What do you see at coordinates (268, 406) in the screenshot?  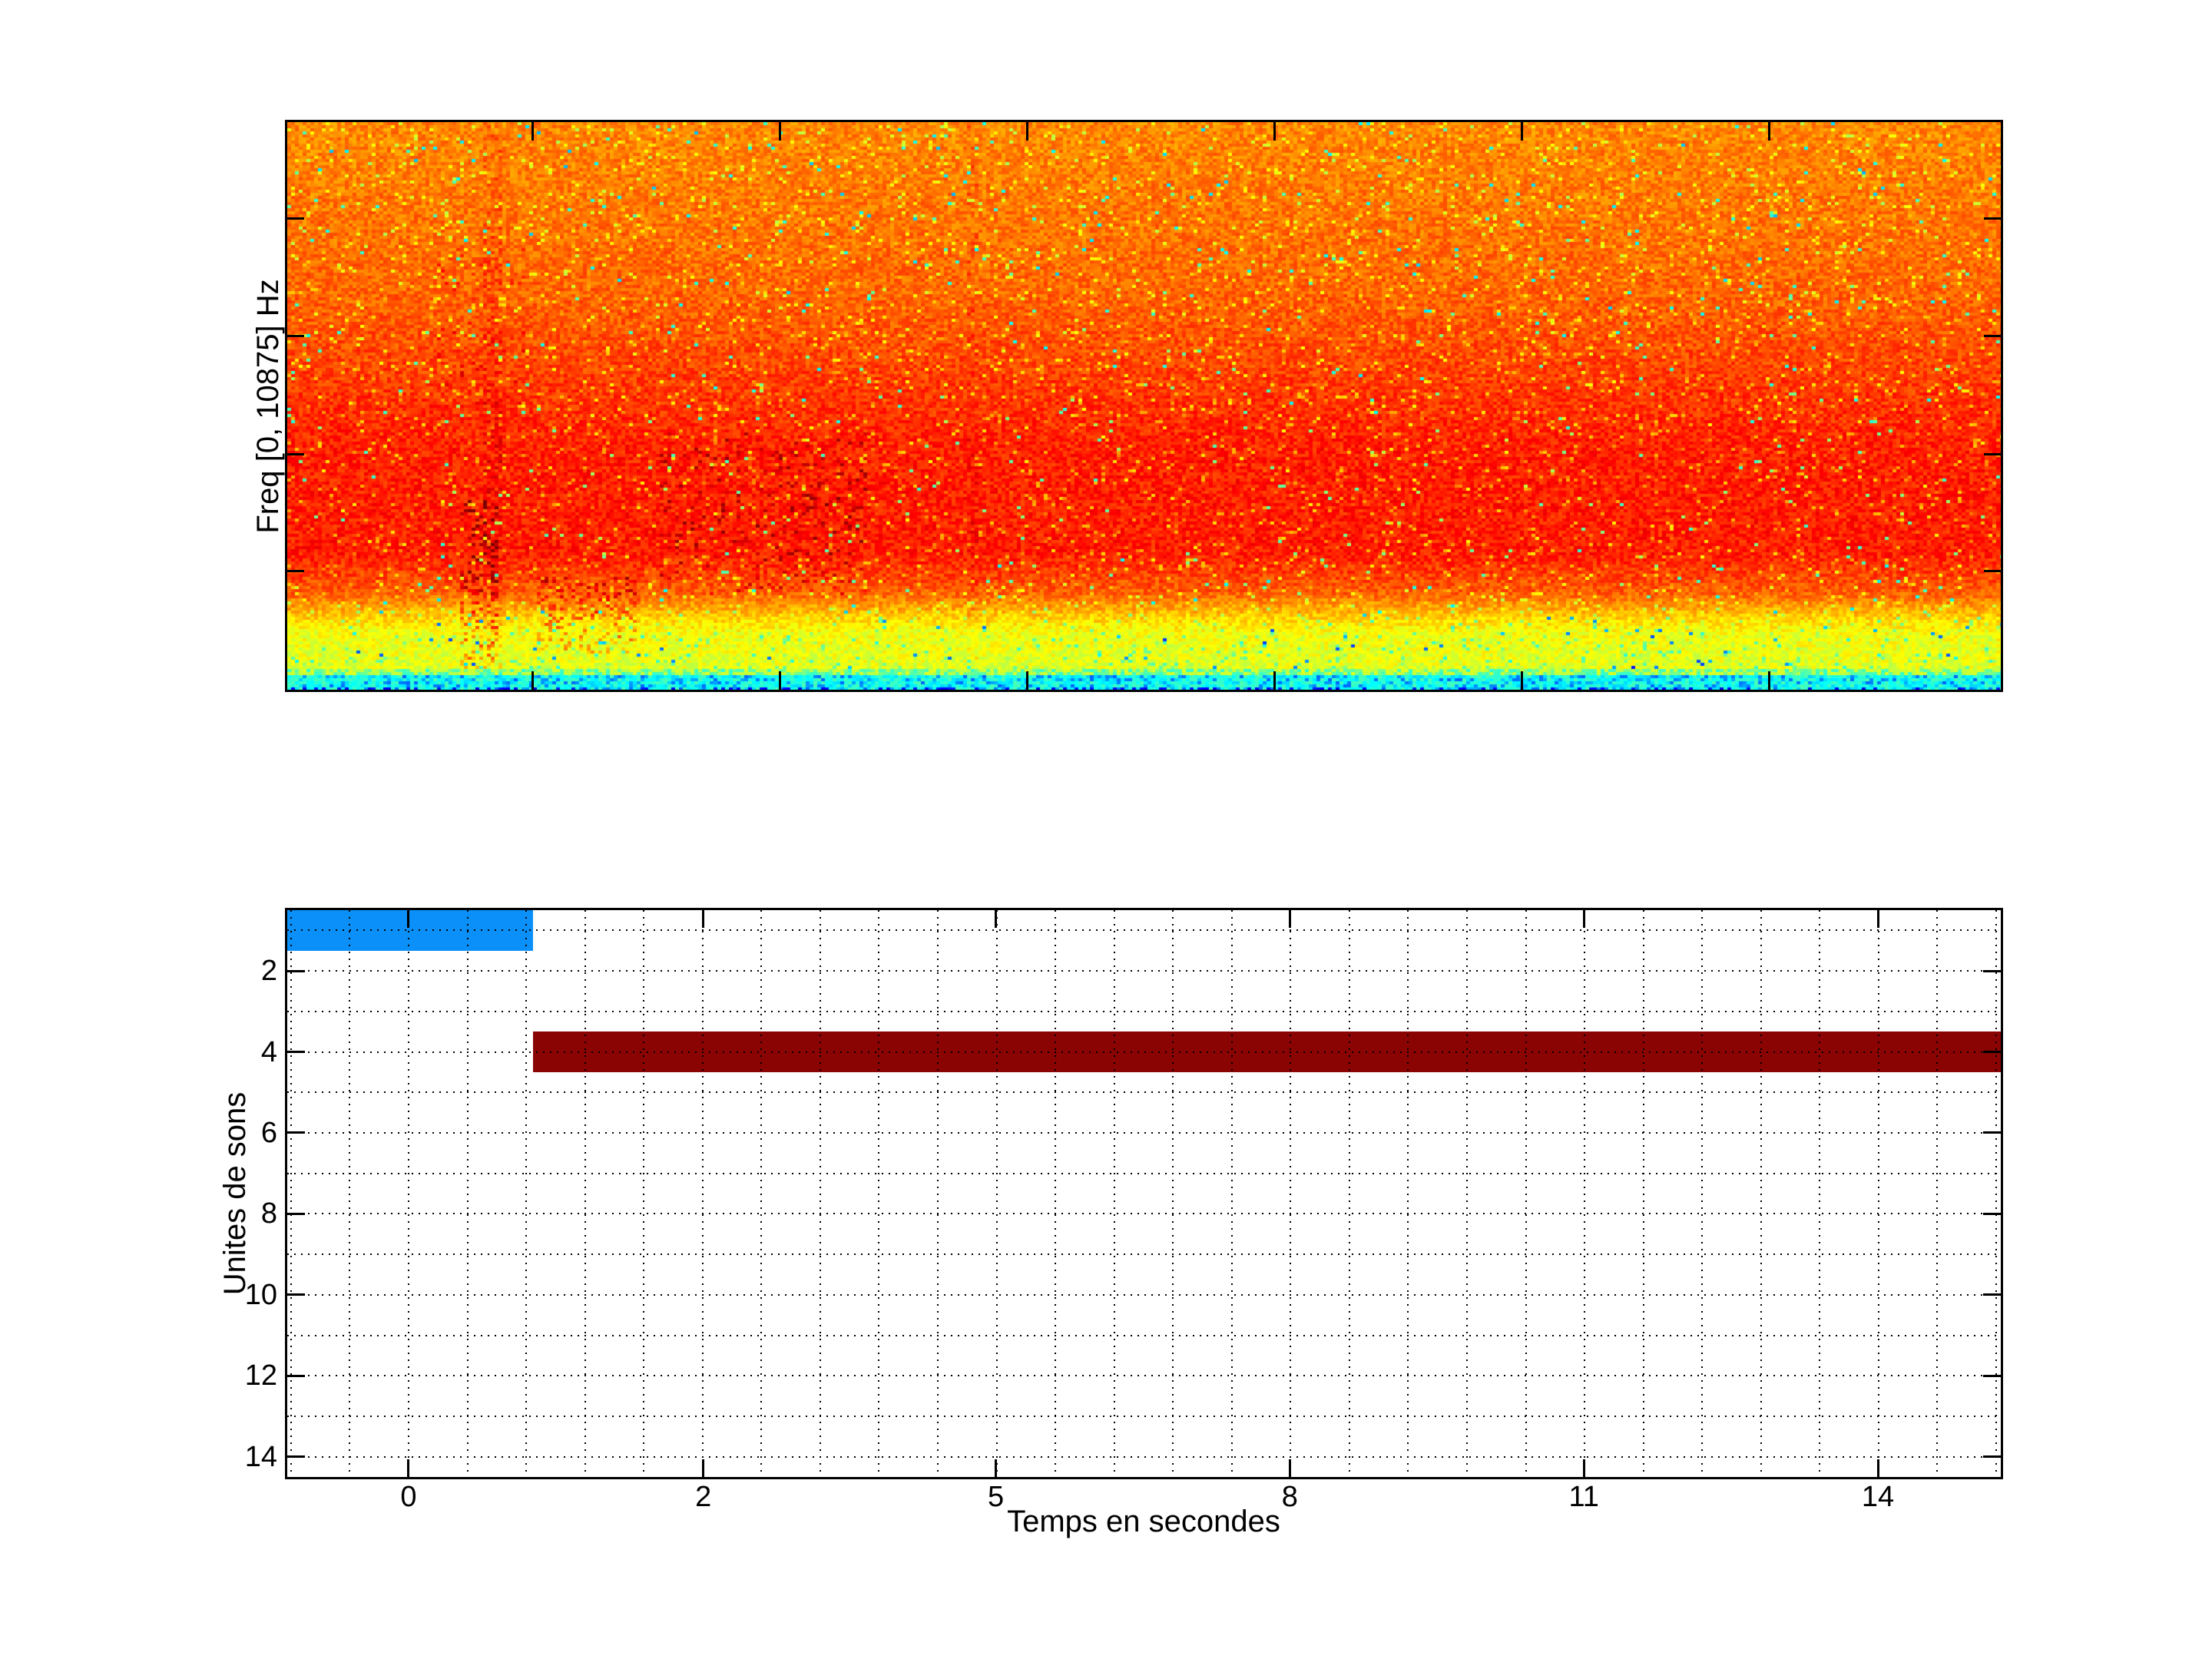 I see `spectrogram-ylabel: Freq [0, 10875] Hz` at bounding box center [268, 406].